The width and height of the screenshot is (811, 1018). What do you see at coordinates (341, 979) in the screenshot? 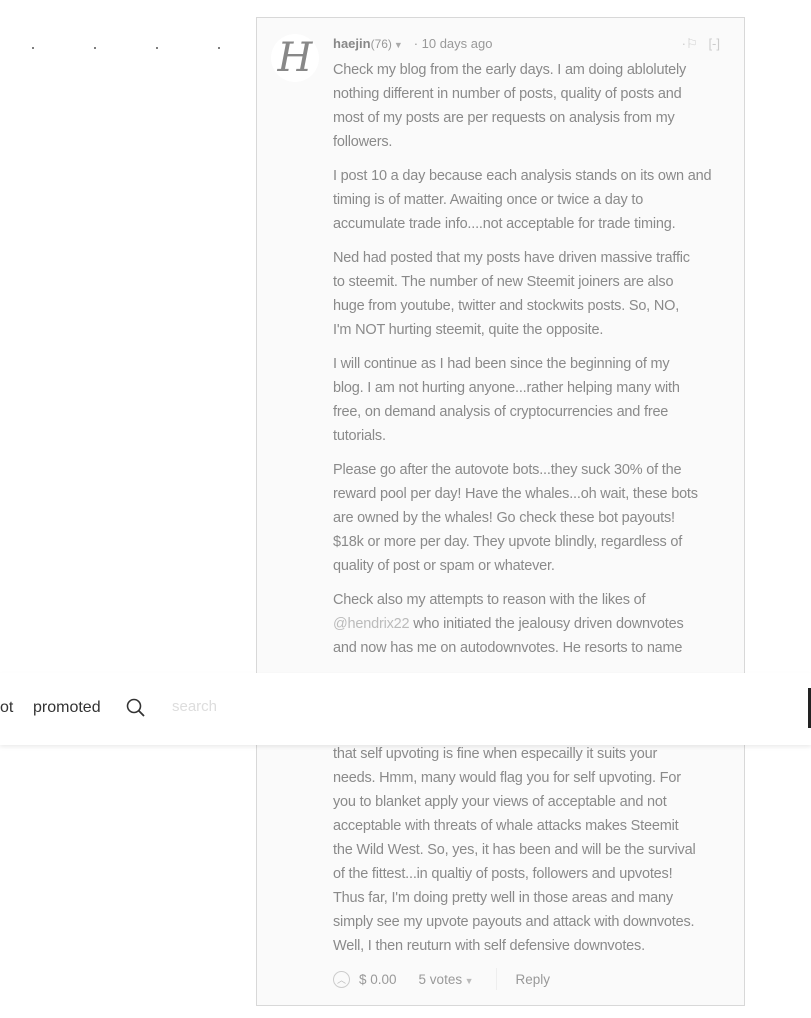
I see `upvote-icon: ︿` at bounding box center [341, 979].